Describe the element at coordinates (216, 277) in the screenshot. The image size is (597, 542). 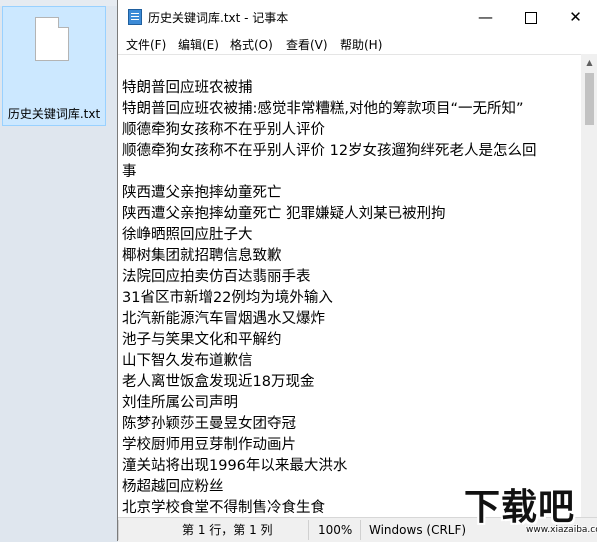
I see `text-line: 法院回应拍卖仿百达翡丽手表` at that location.